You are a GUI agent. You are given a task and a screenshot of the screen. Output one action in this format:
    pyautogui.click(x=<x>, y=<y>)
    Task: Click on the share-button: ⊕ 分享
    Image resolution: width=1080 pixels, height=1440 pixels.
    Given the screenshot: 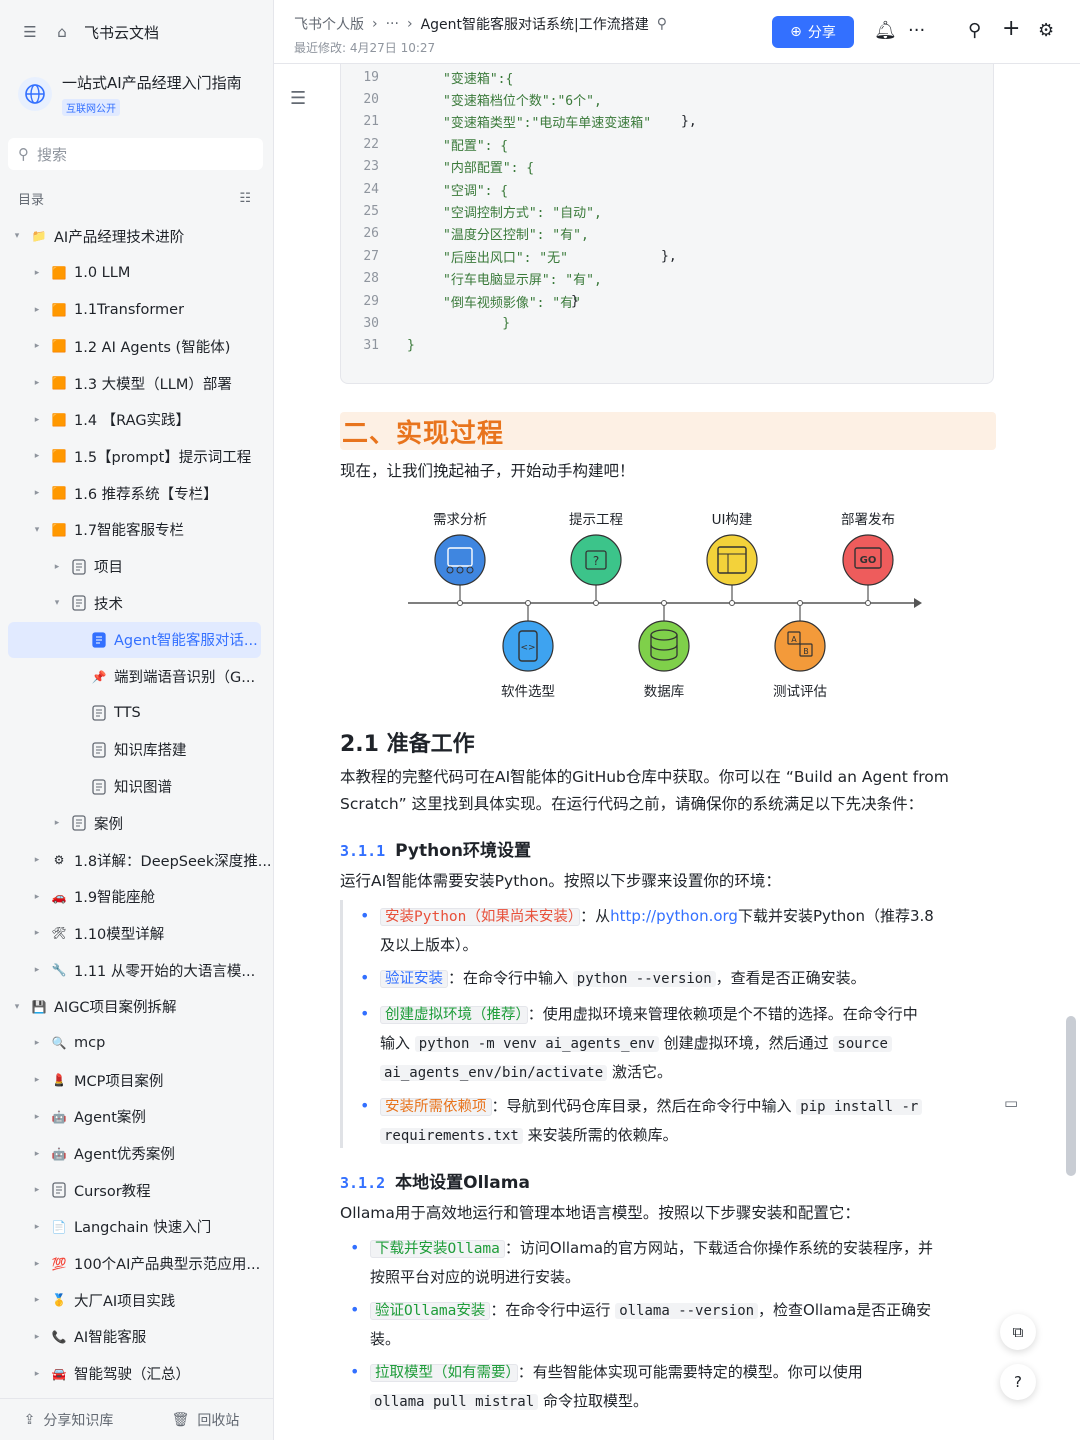 What is the action you would take?
    pyautogui.click(x=813, y=32)
    